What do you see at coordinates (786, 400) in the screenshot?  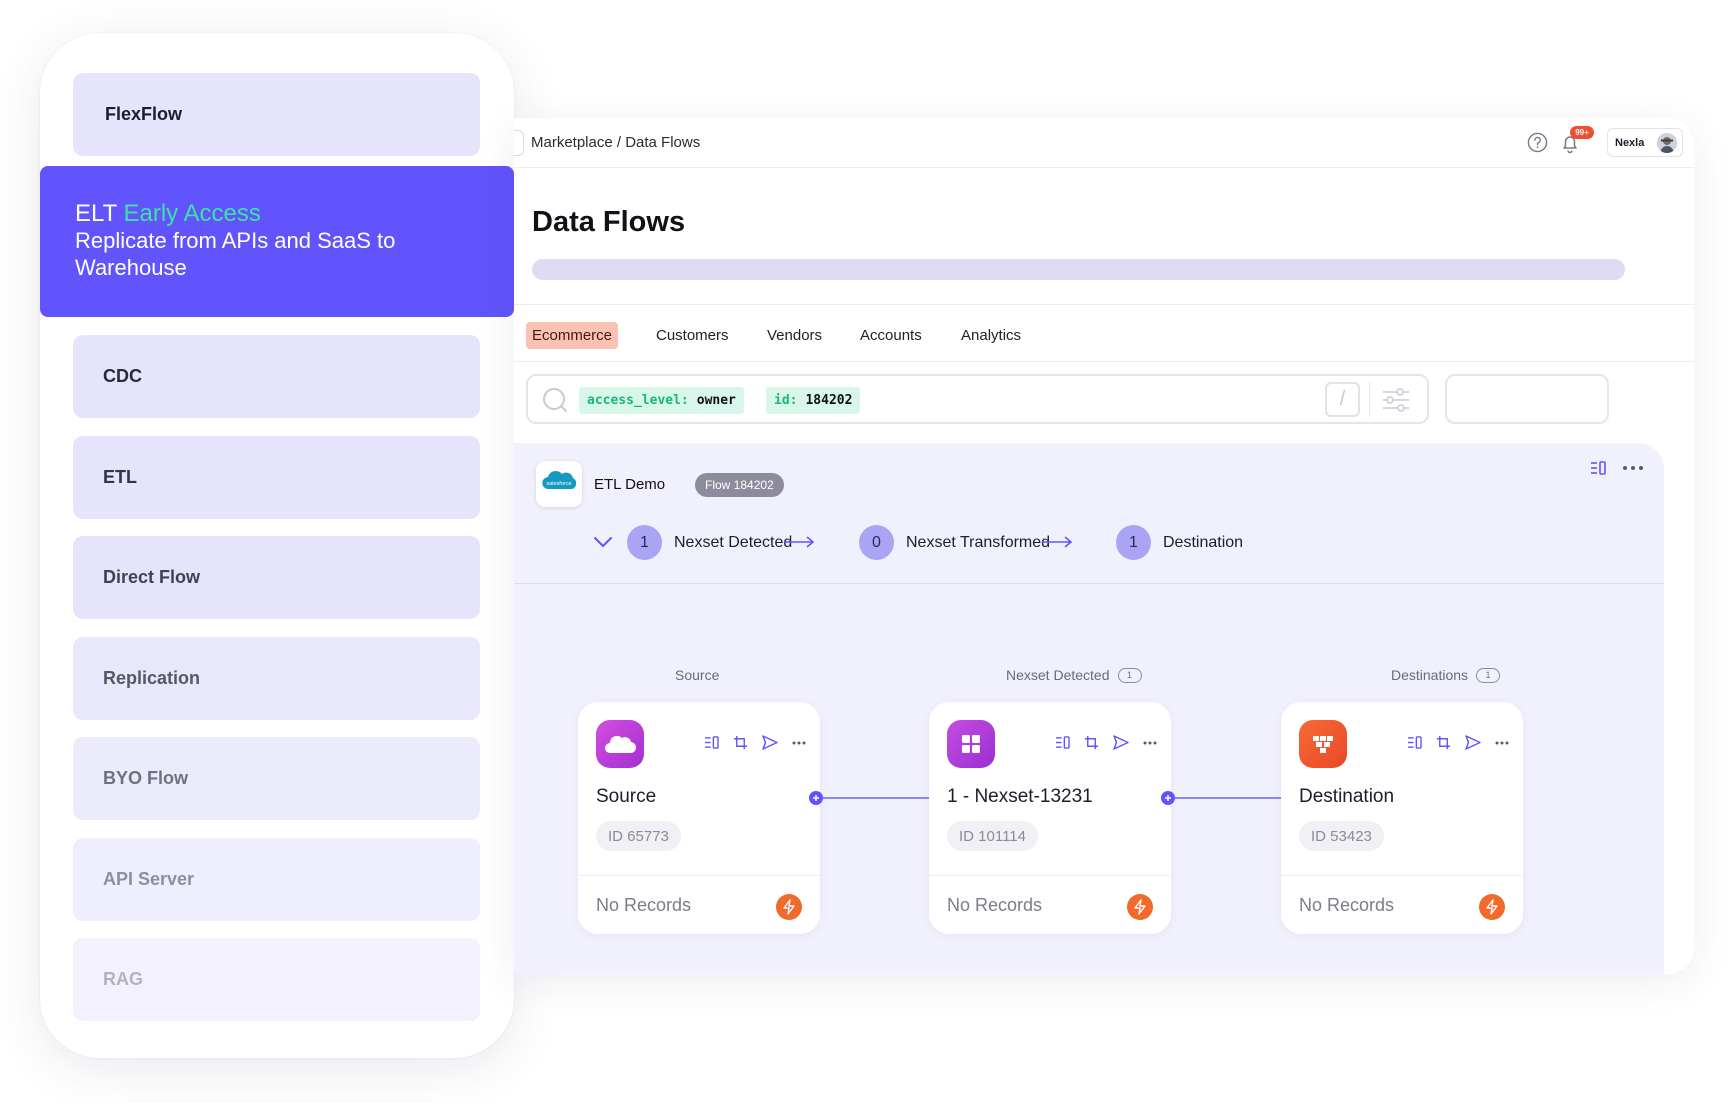 I see `filter-key: id:` at bounding box center [786, 400].